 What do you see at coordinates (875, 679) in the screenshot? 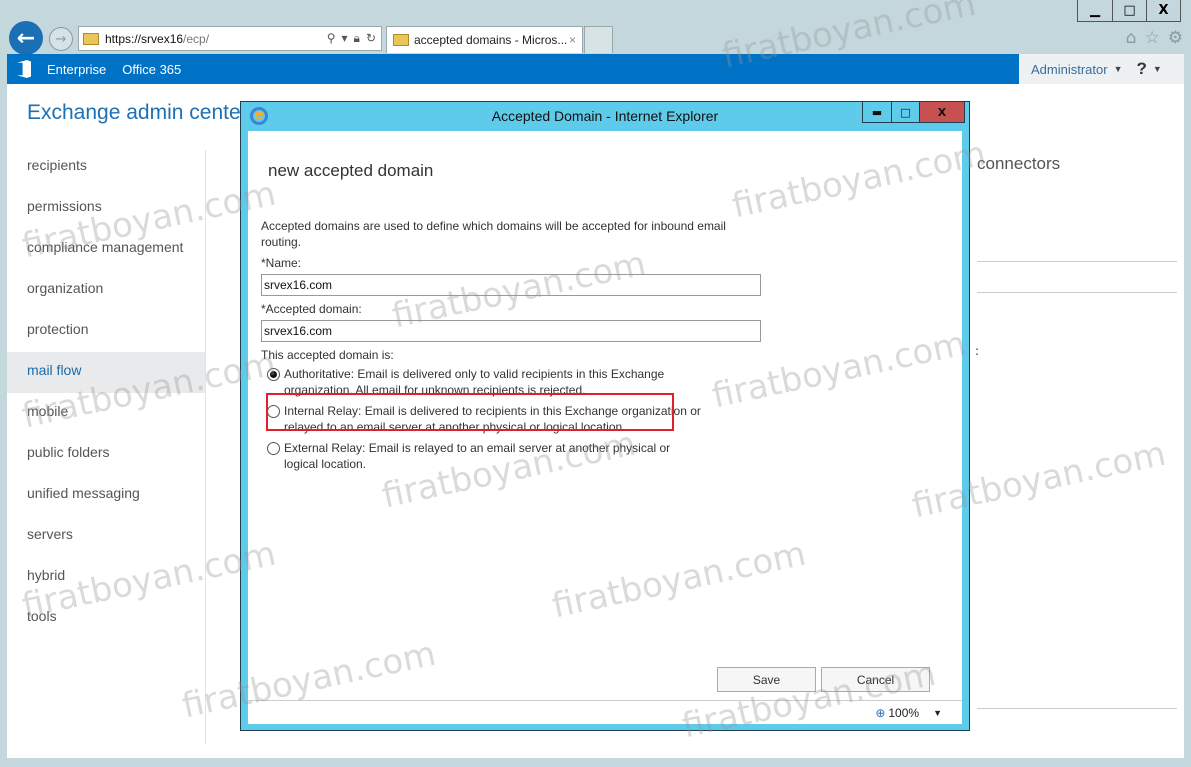
I see `cancel-button: Cancel` at bounding box center [875, 679].